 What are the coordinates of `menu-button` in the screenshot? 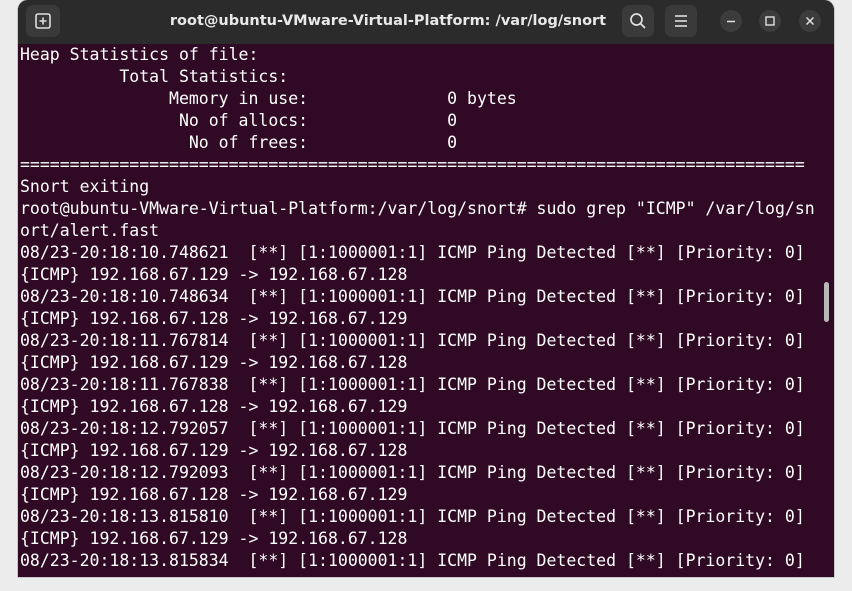 It's located at (681, 21).